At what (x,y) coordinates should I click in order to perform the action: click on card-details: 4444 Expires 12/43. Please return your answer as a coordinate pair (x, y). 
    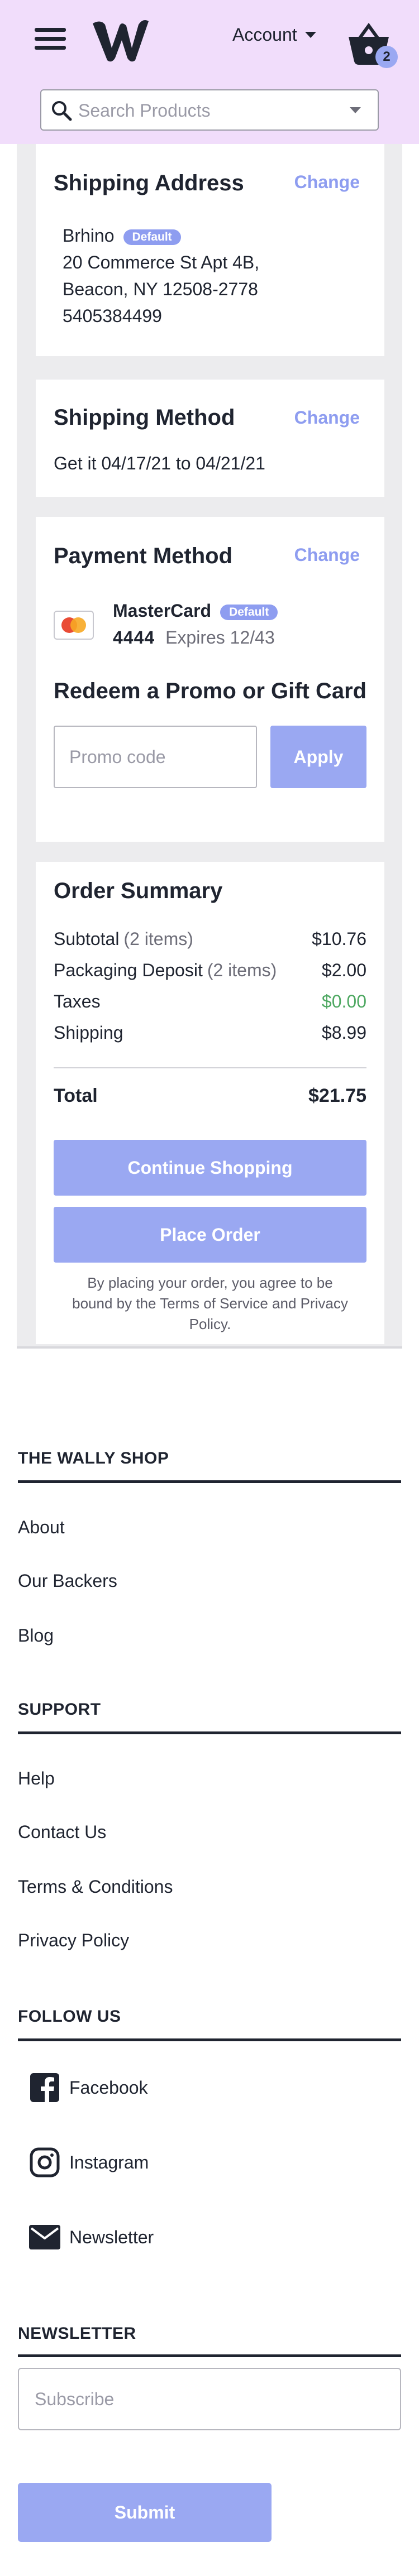
    Looking at the image, I should click on (194, 637).